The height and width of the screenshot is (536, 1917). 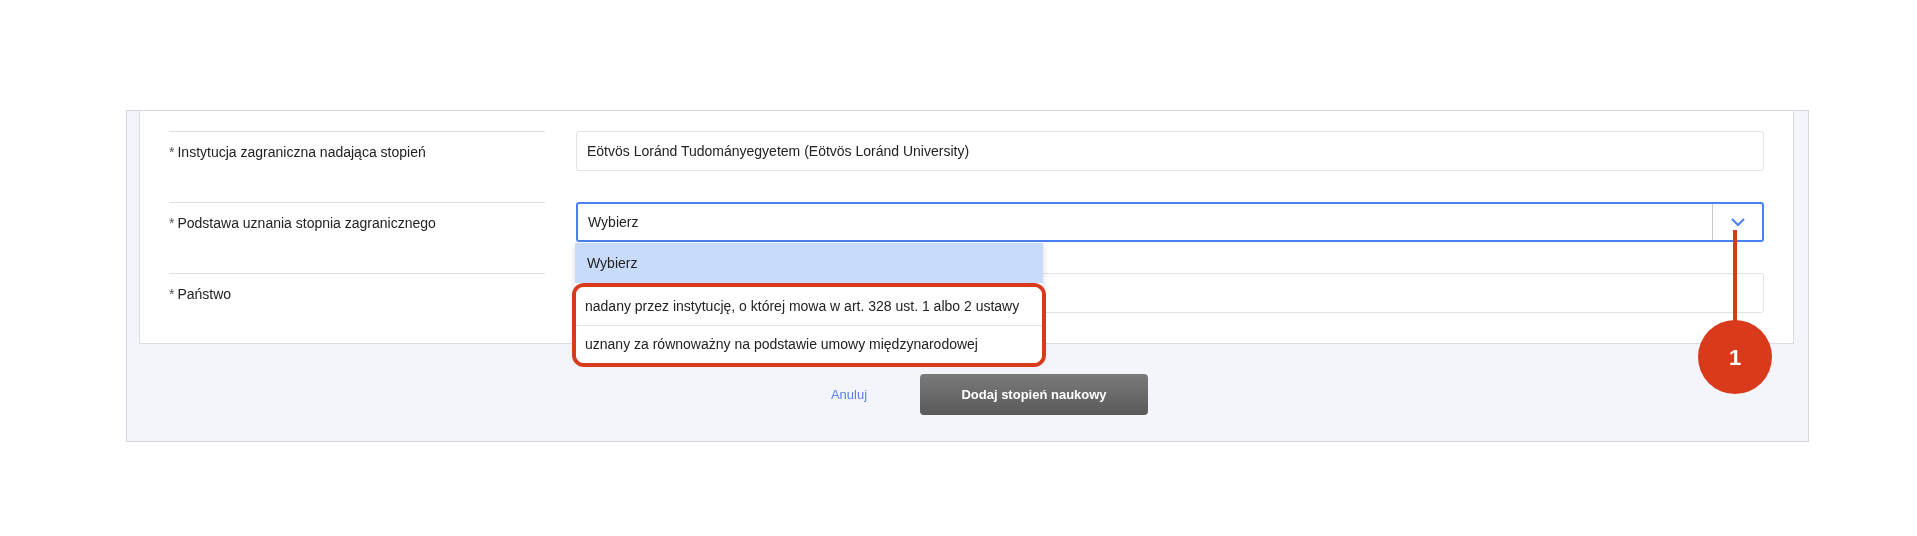 I want to click on chevron-down-icon, so click(x=1737, y=222).